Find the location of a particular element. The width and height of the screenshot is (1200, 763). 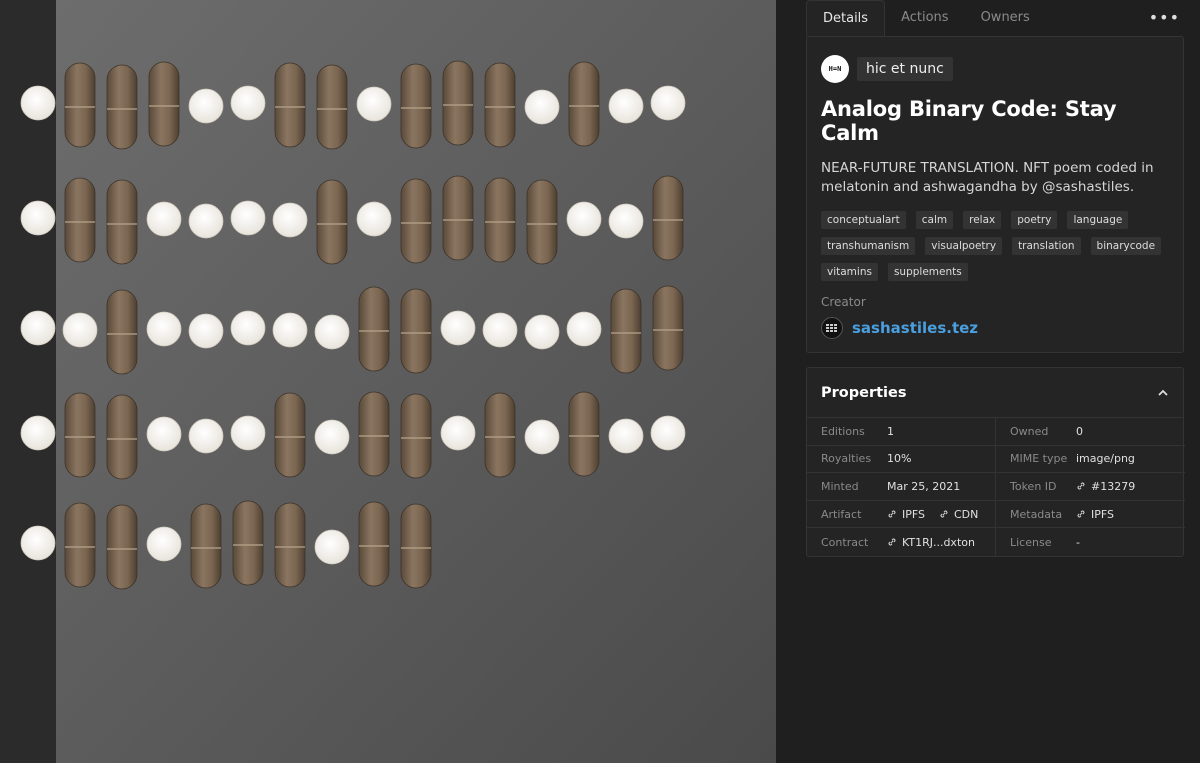

tag-calm: calm is located at coordinates (934, 220).